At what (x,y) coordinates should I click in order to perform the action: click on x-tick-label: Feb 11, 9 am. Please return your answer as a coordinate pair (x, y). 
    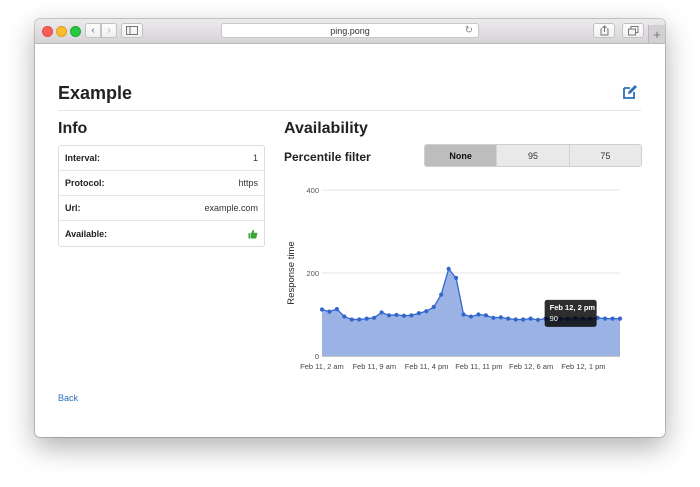
    Looking at the image, I should click on (374, 366).